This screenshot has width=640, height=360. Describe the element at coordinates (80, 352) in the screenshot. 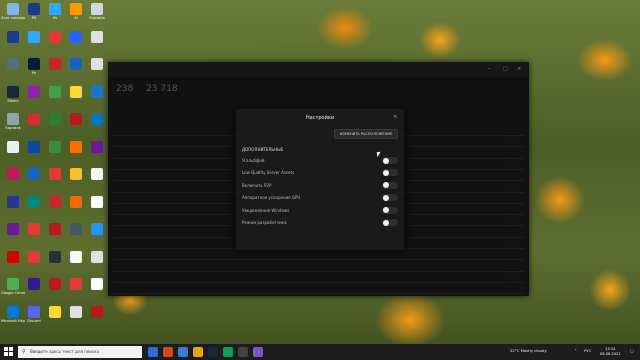

I see `taskbar-search: ⚲ Введите здесь текст для поиска` at that location.